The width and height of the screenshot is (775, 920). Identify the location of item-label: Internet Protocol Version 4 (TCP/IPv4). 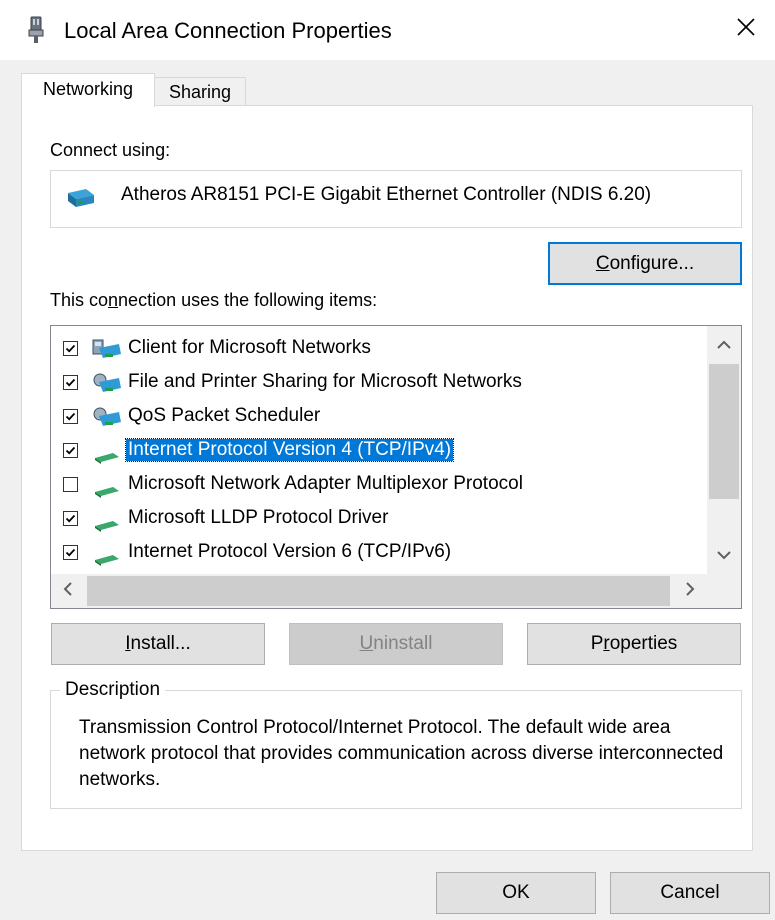
(289, 450).